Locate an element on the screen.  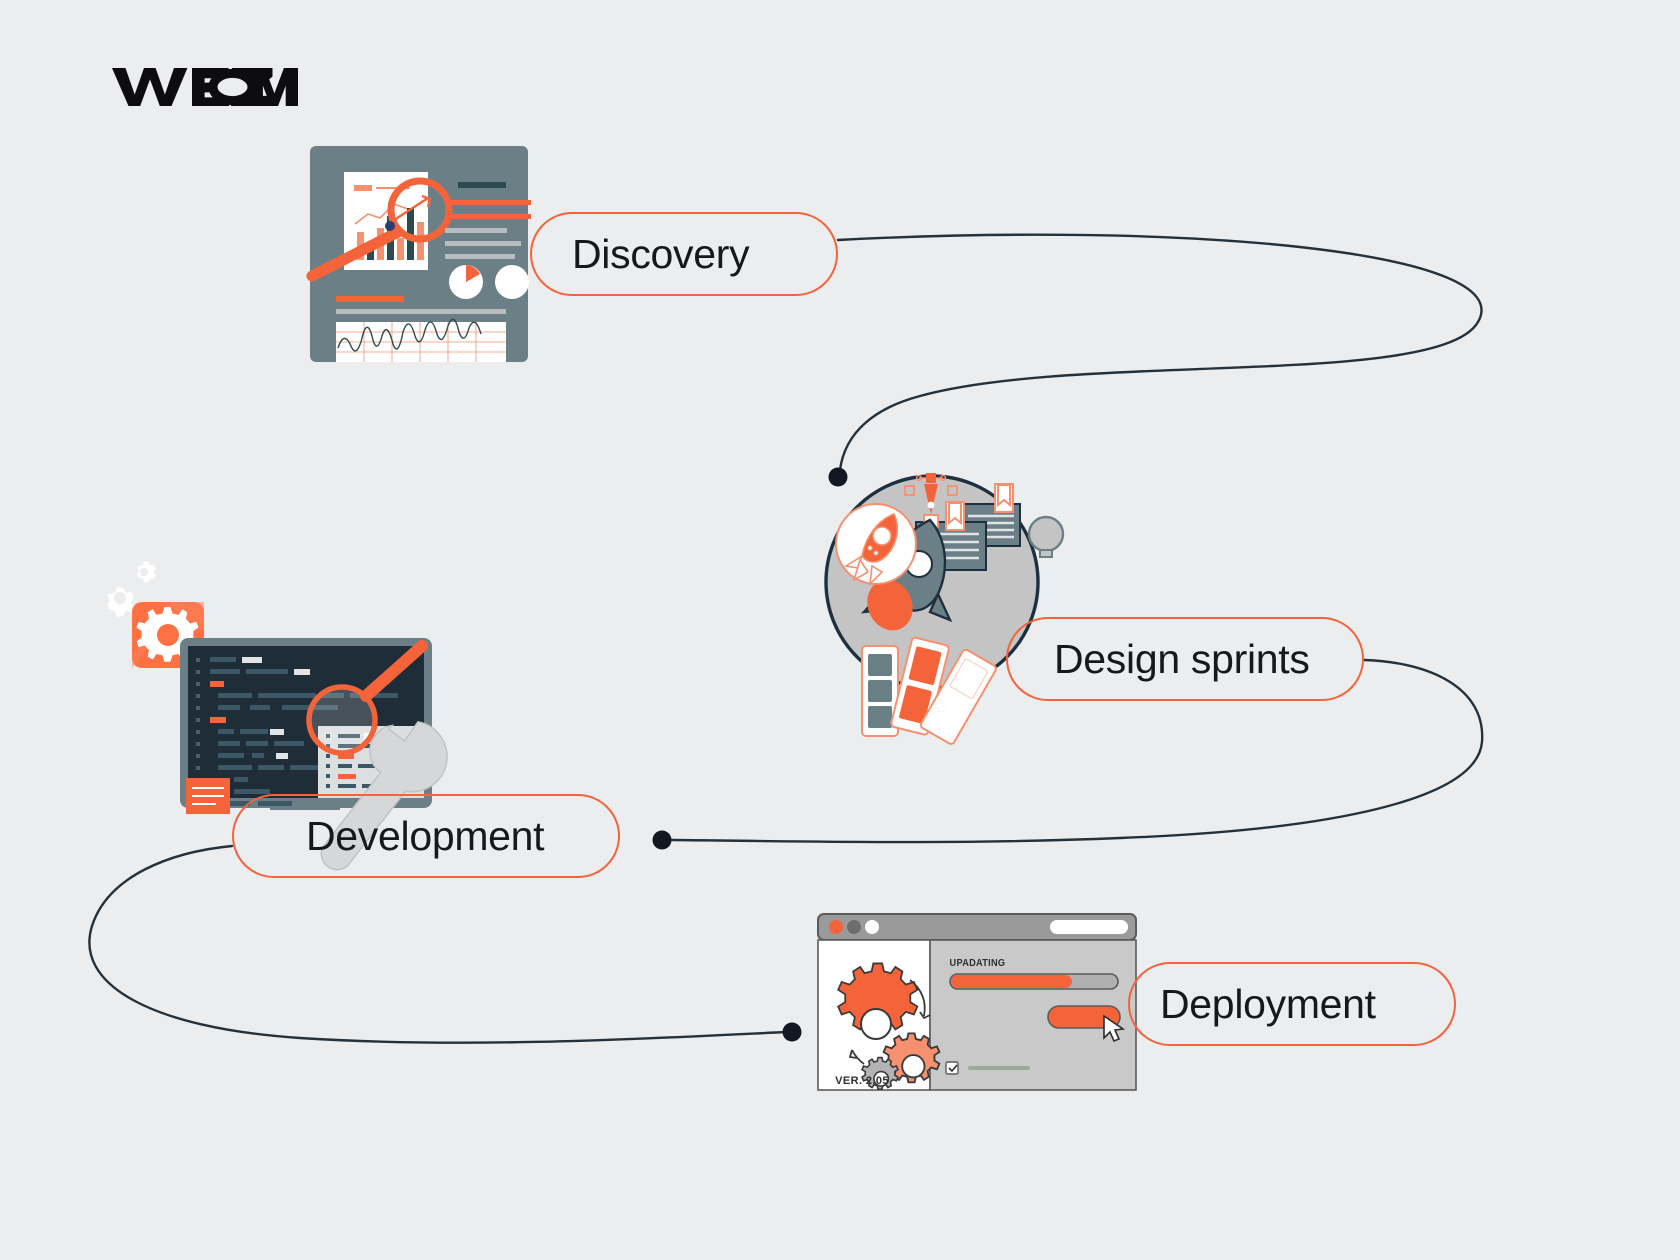
stage-label-discovery-text: Discovery is located at coordinates (661, 253).